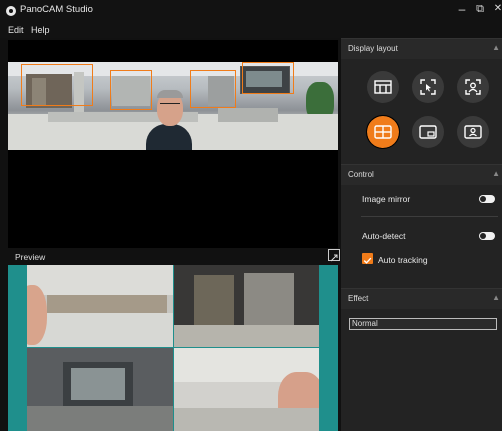  I want to click on cursor-frame-icon, so click(428, 87).